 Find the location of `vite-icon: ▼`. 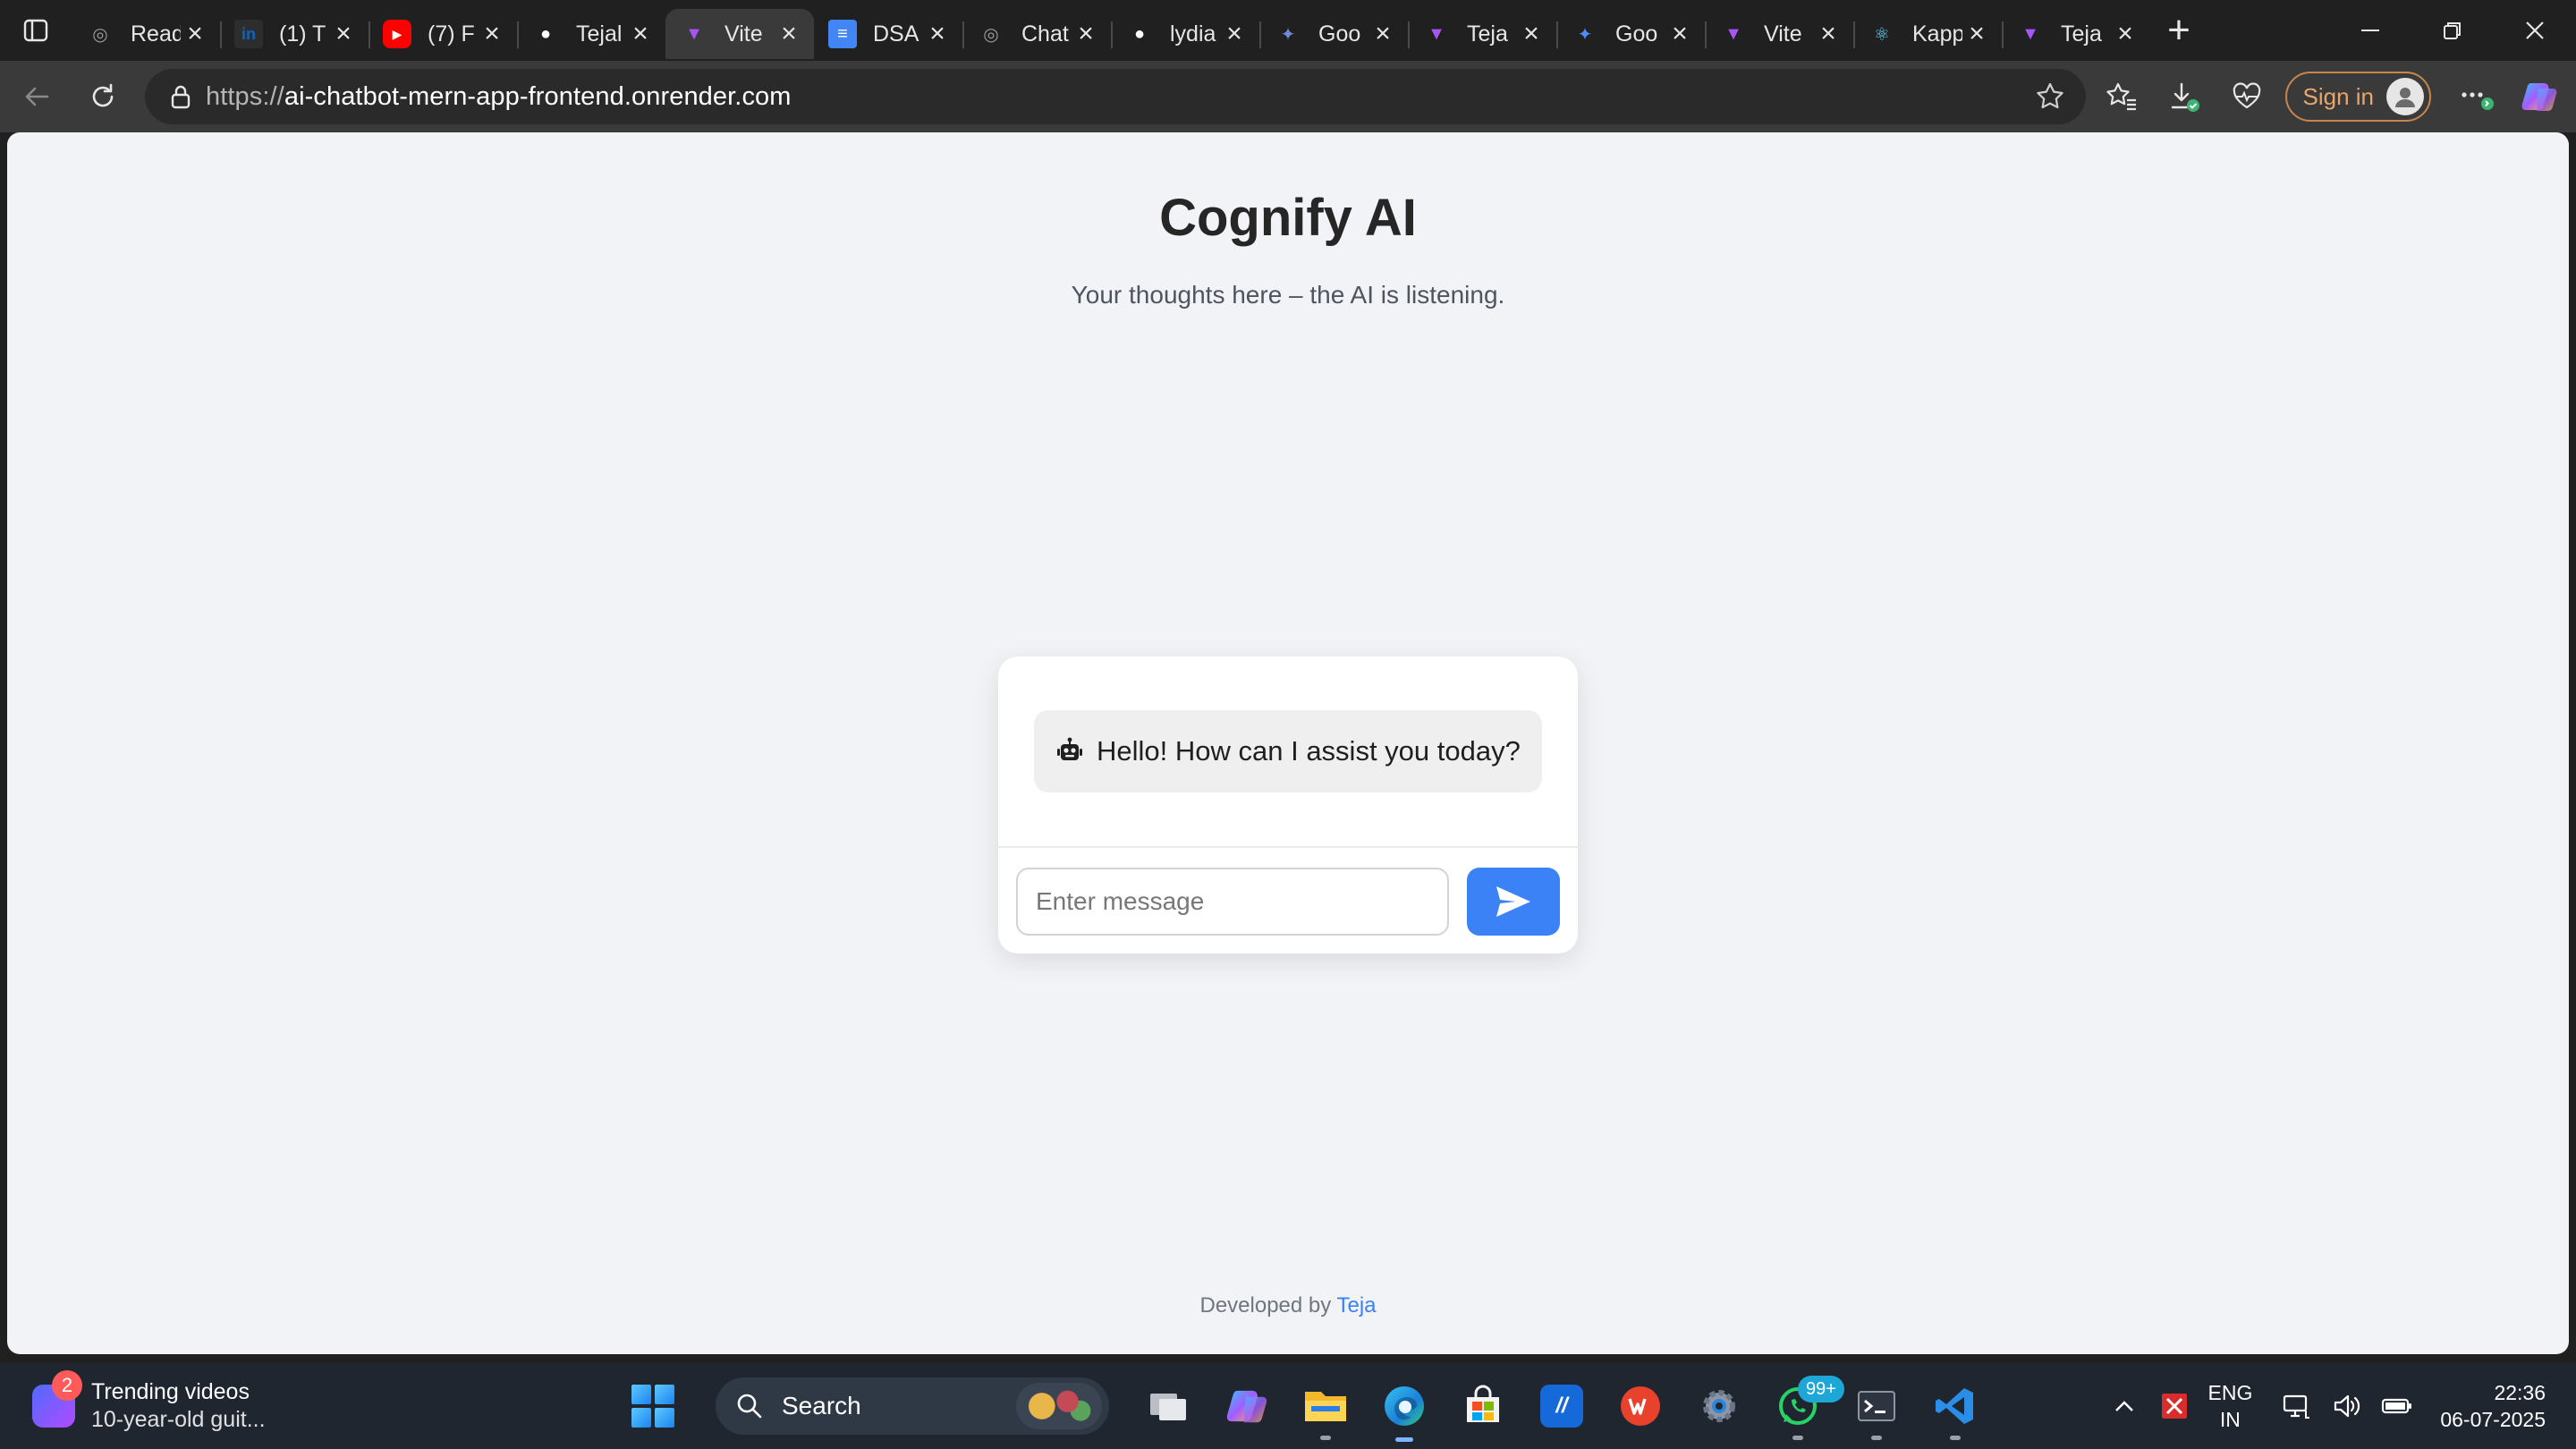

vite-icon: ▼ is located at coordinates (1436, 33).